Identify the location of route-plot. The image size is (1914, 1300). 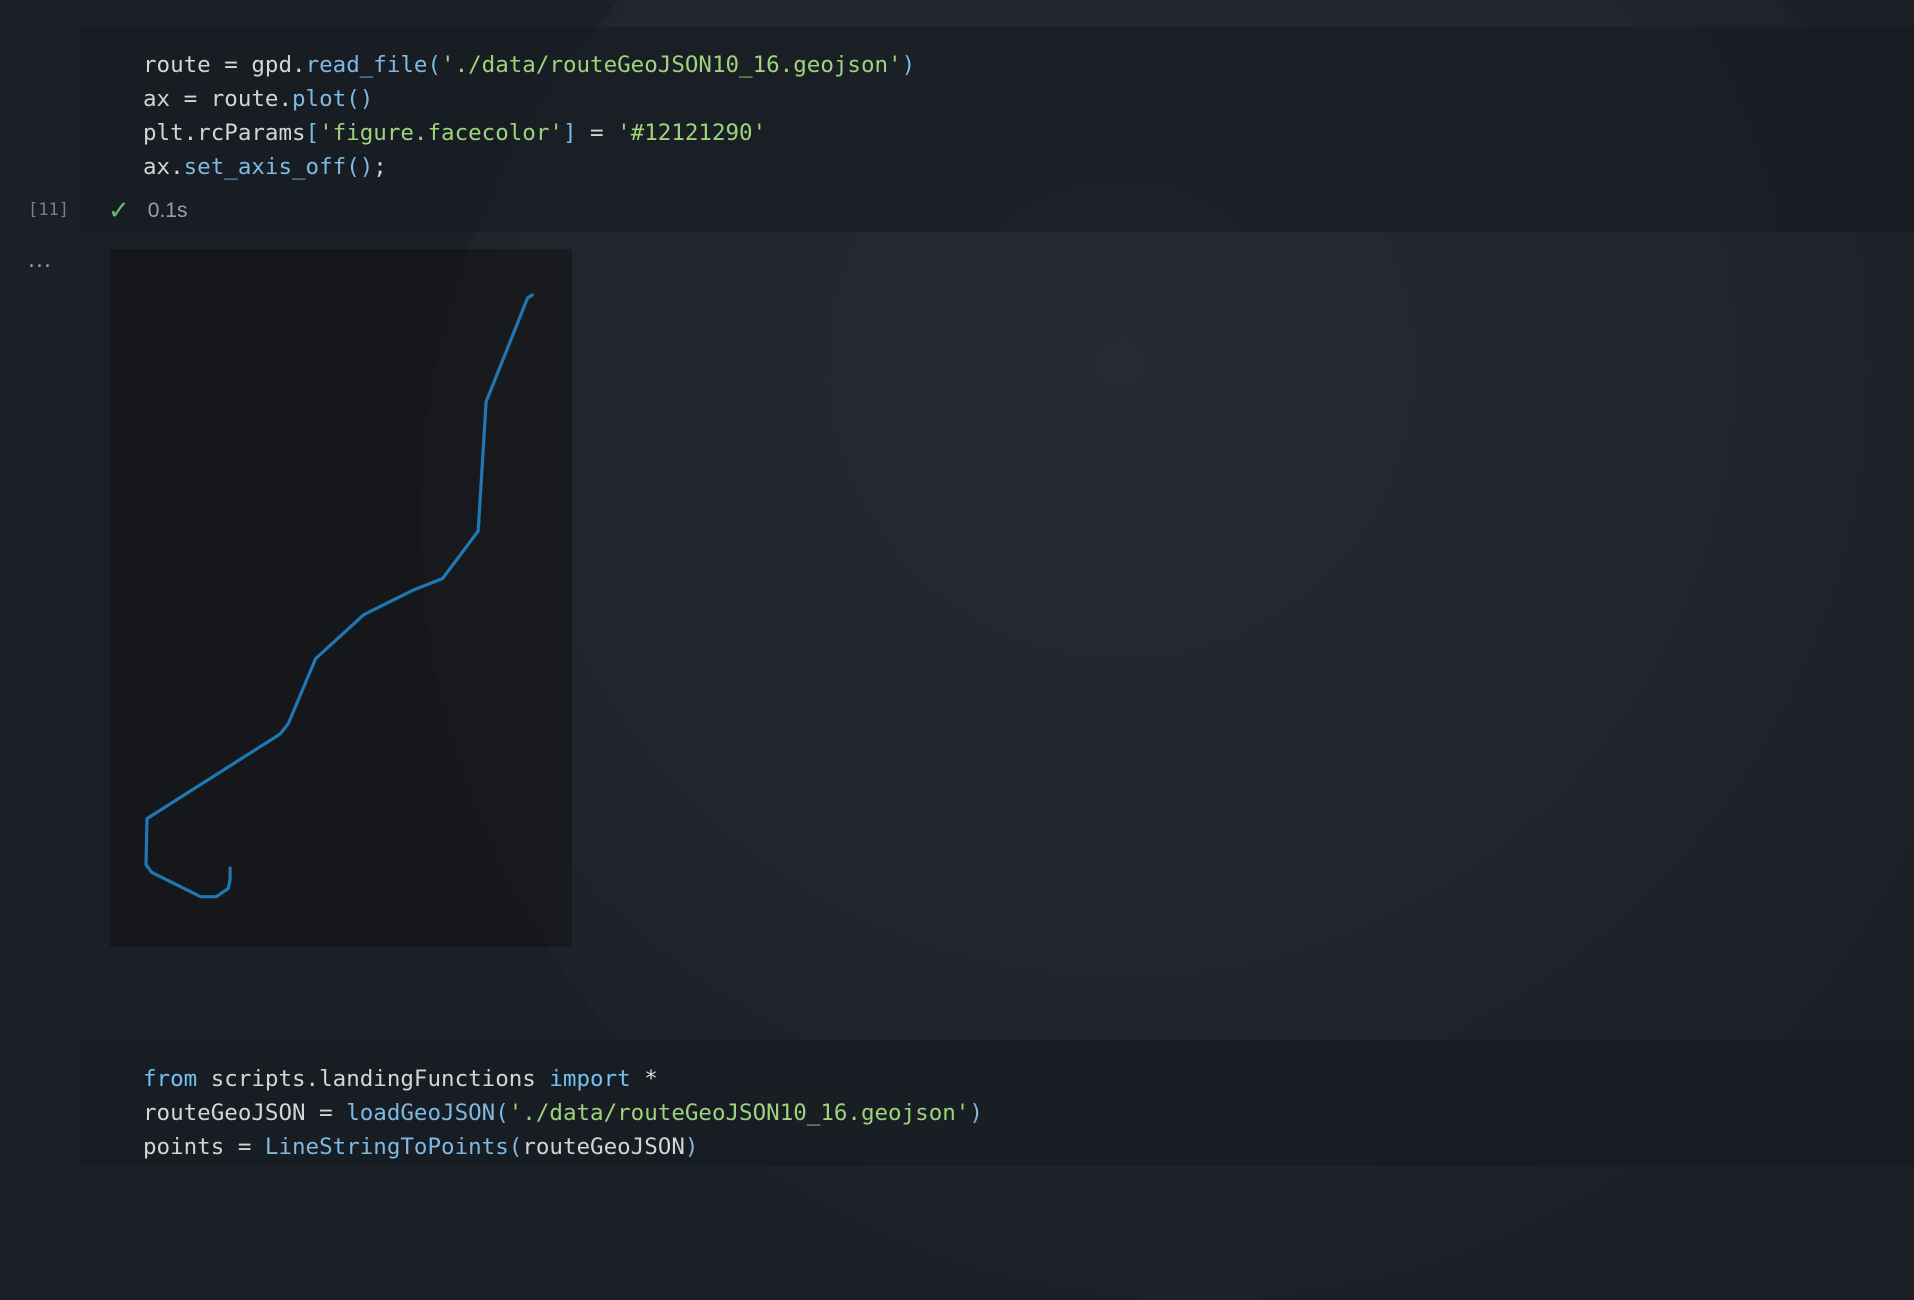
(339, 596).